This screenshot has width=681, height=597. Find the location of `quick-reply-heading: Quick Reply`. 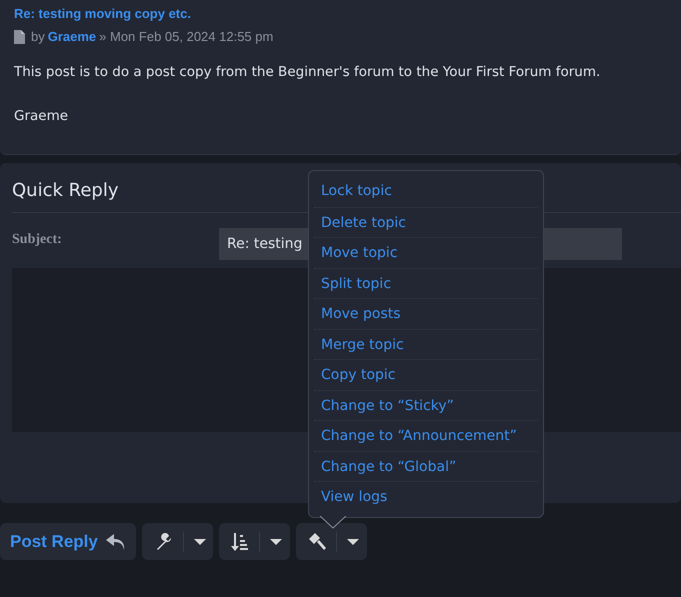

quick-reply-heading: Quick Reply is located at coordinates (65, 191).